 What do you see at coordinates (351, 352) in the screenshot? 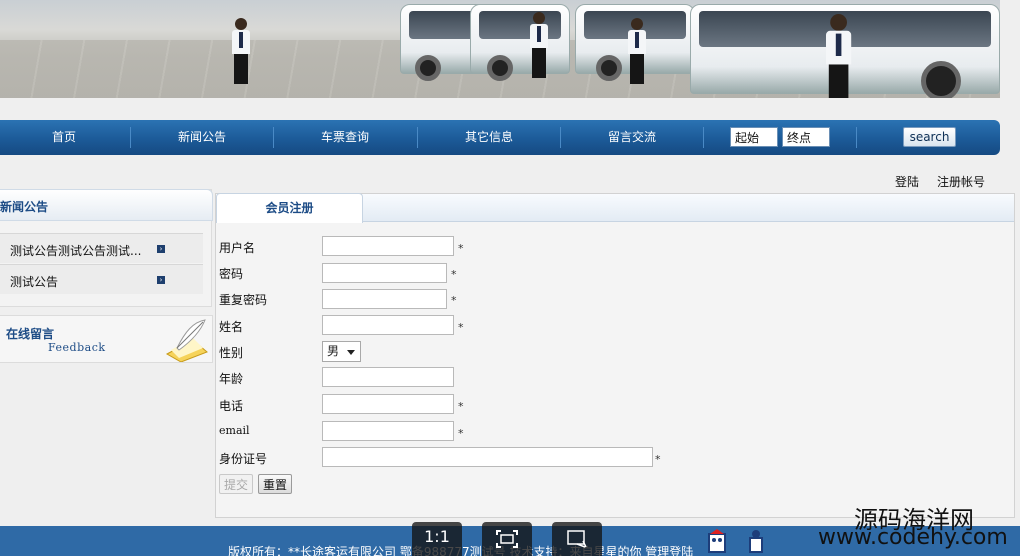
I see `dropdown-arrow-icon` at bounding box center [351, 352].